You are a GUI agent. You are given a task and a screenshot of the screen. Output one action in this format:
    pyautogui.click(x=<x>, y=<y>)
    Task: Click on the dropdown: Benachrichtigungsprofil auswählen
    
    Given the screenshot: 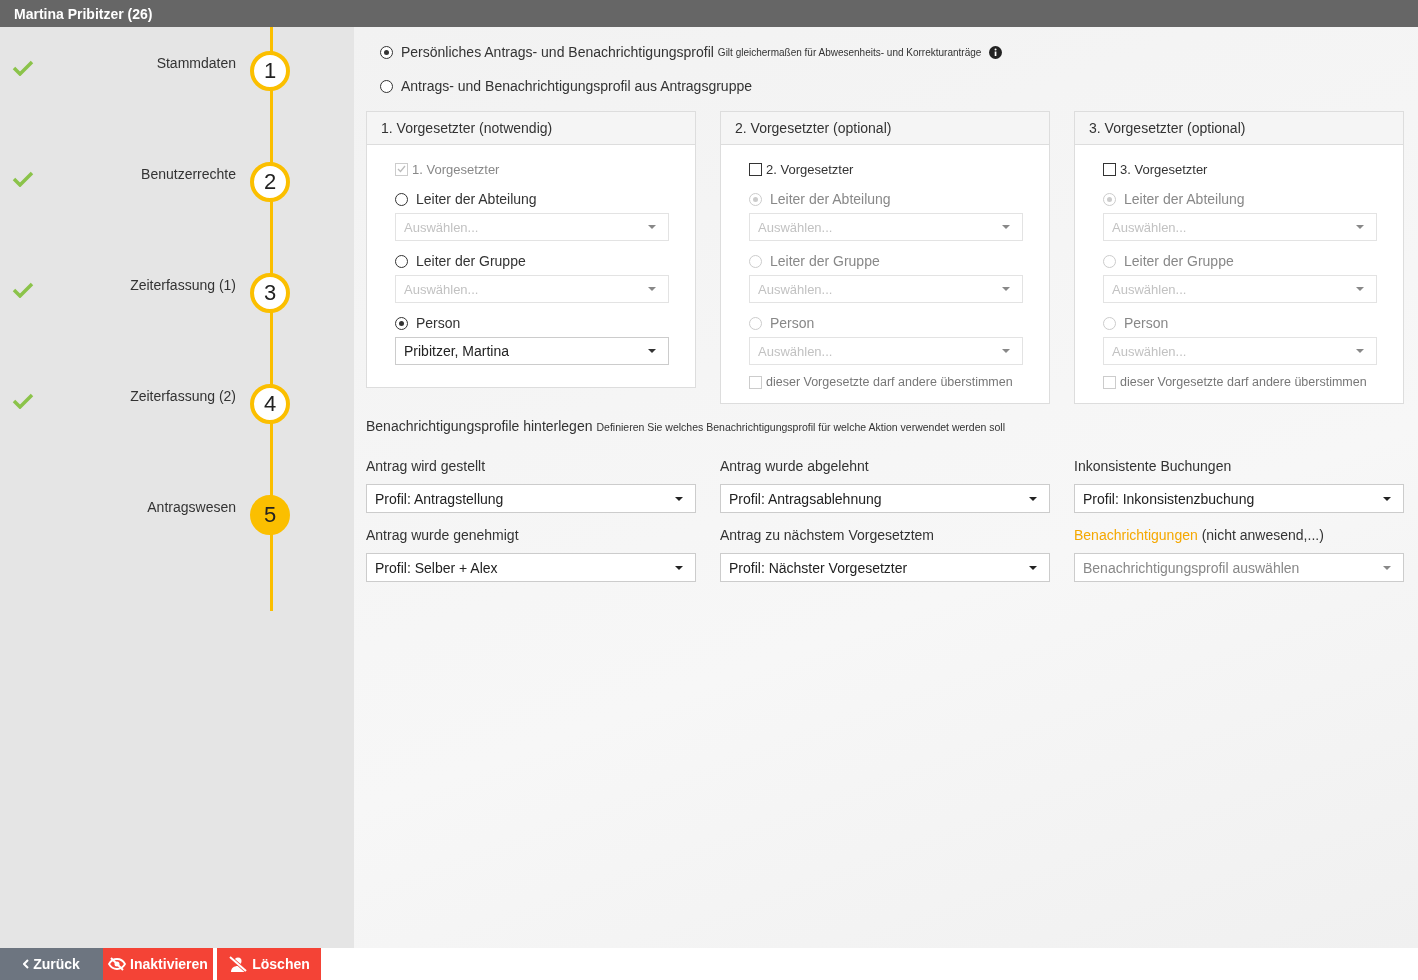 What is the action you would take?
    pyautogui.click(x=1239, y=567)
    